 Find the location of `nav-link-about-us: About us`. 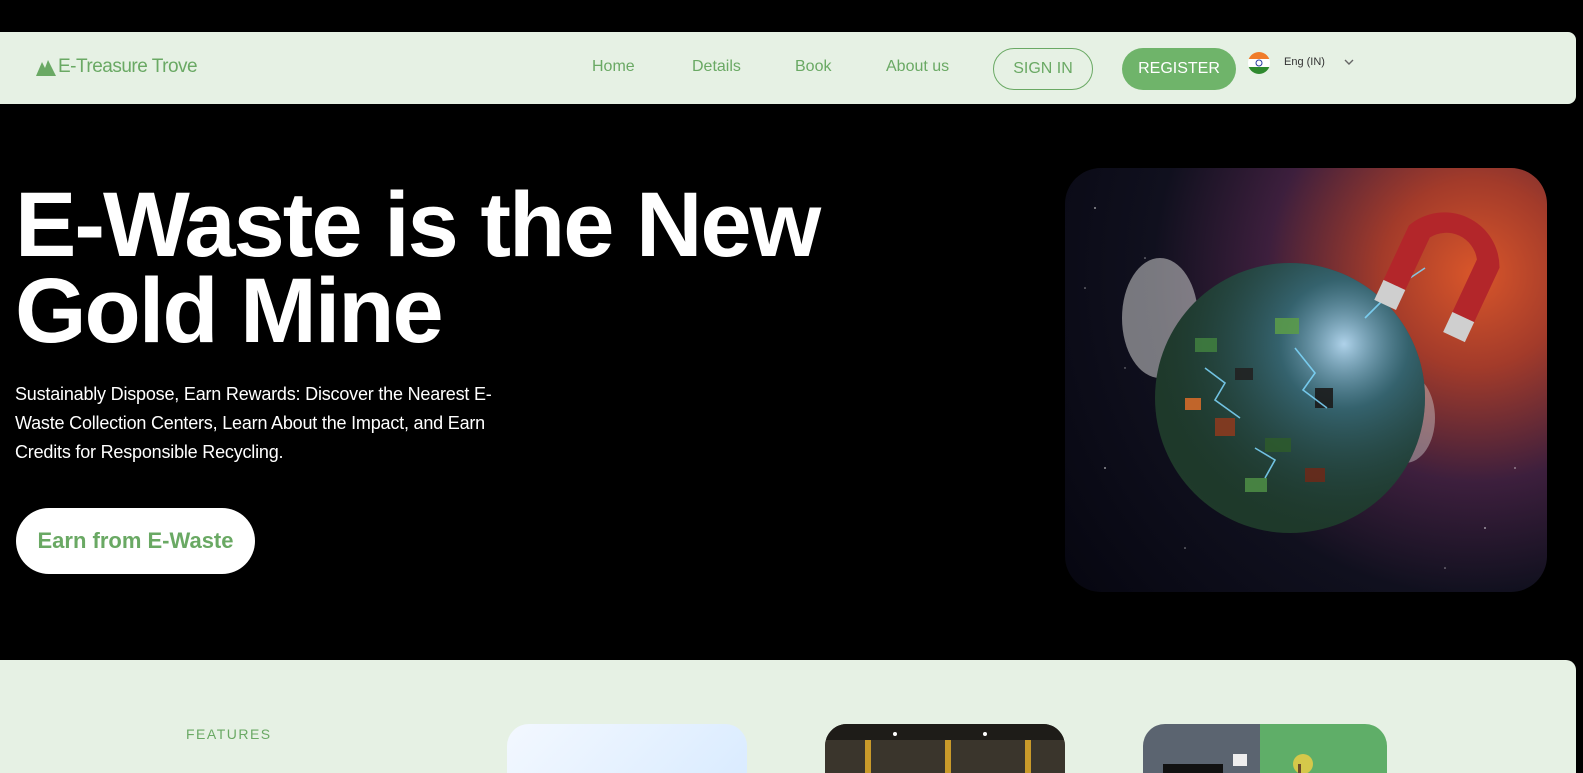

nav-link-about-us: About us is located at coordinates (917, 67).